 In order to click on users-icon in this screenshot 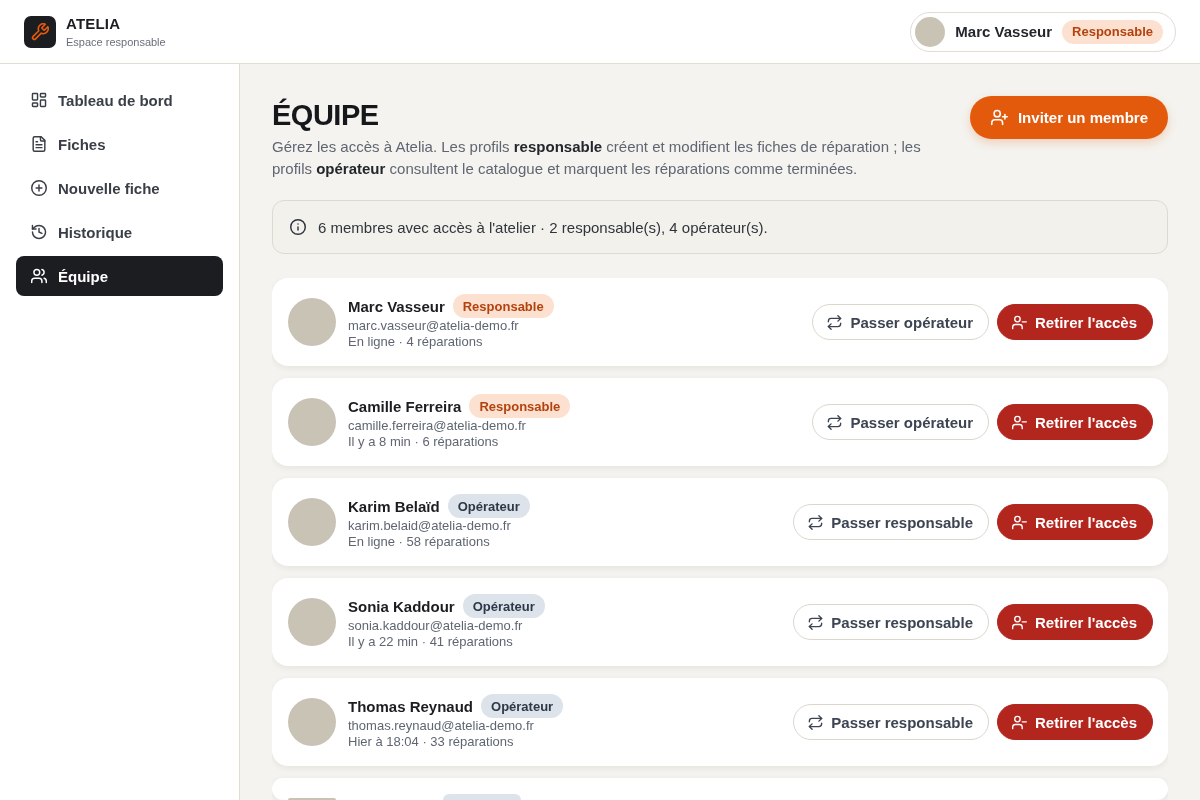, I will do `click(39, 276)`.